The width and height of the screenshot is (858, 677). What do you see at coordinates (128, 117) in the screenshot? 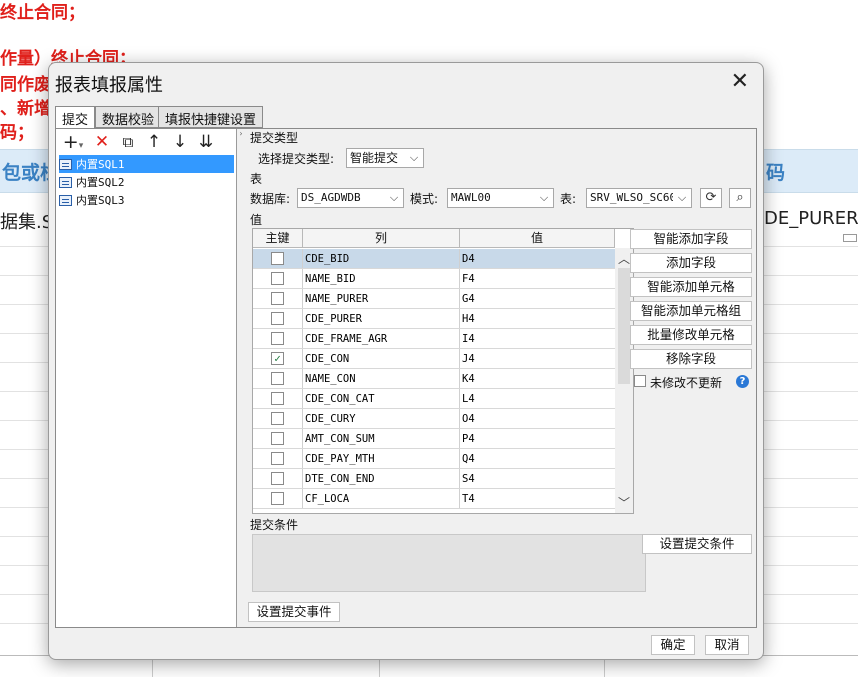
I see `tab-data-validation: 数据校验` at bounding box center [128, 117].